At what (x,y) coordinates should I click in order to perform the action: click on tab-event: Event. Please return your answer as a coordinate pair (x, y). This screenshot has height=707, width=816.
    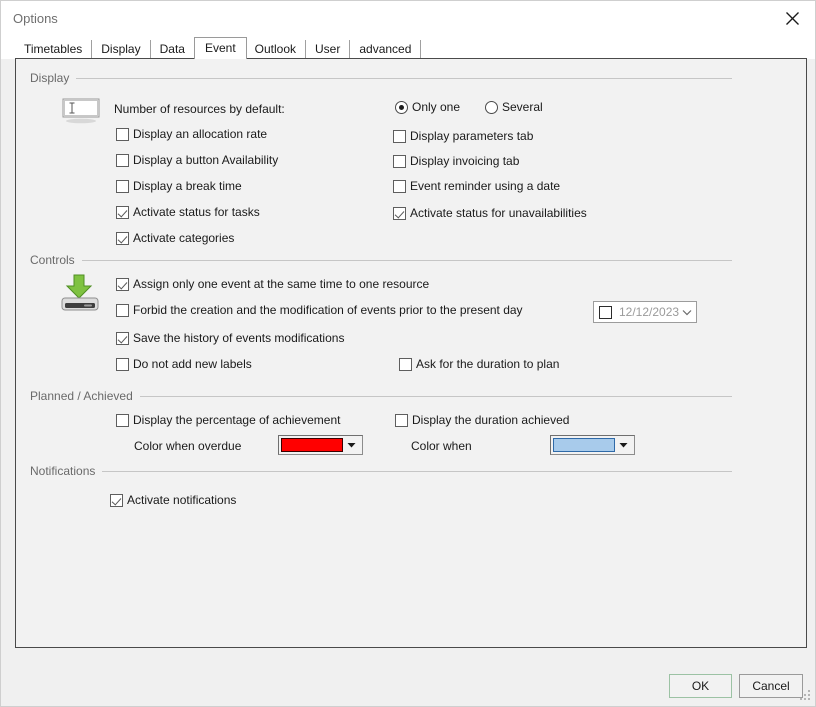
    Looking at the image, I should click on (220, 48).